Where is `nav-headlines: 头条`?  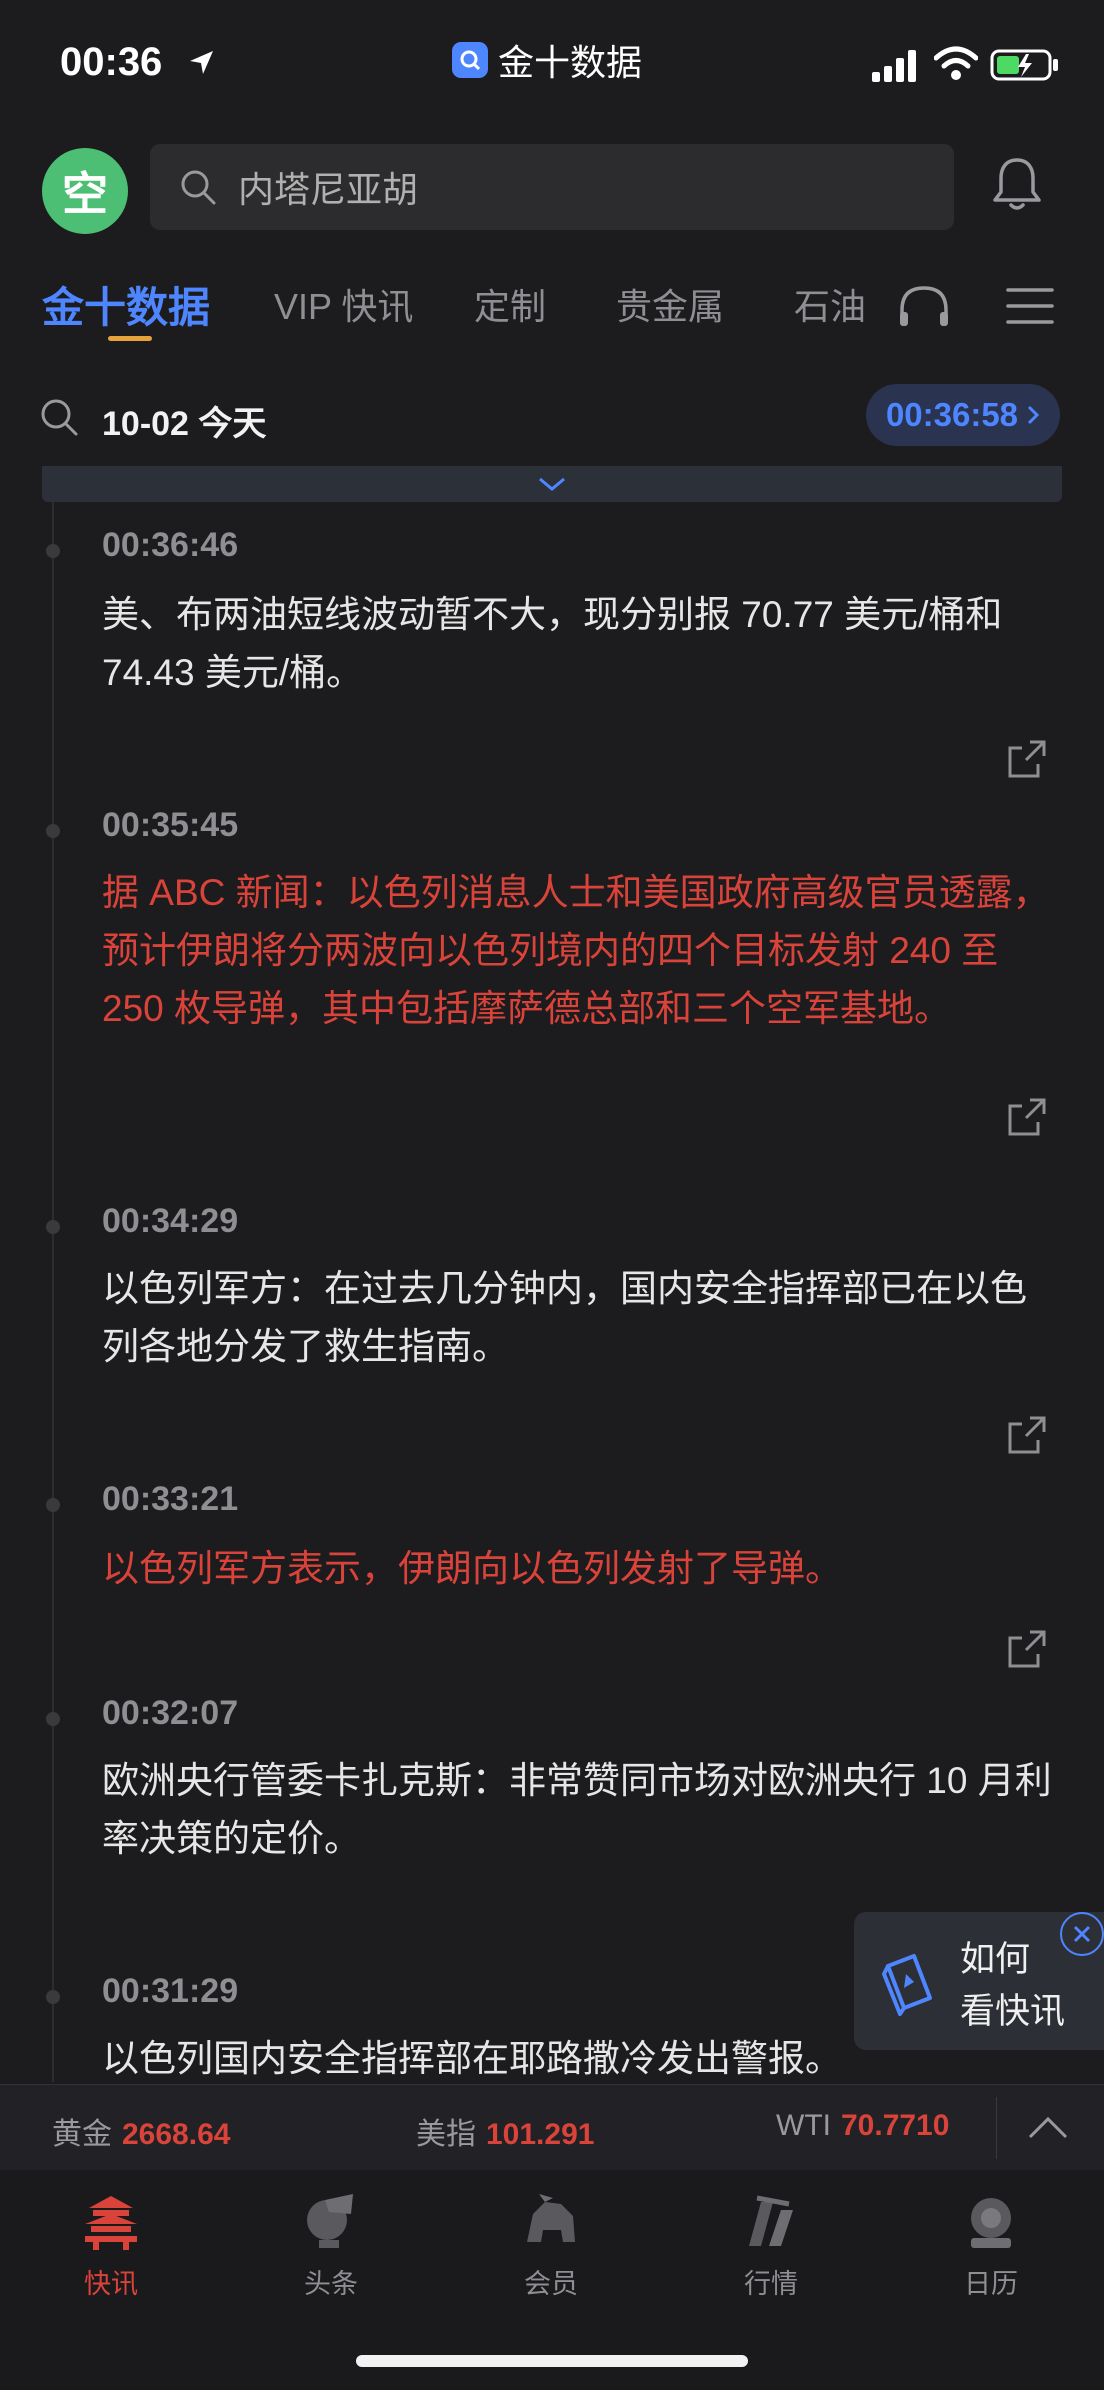 nav-headlines: 头条 is located at coordinates (331, 2245).